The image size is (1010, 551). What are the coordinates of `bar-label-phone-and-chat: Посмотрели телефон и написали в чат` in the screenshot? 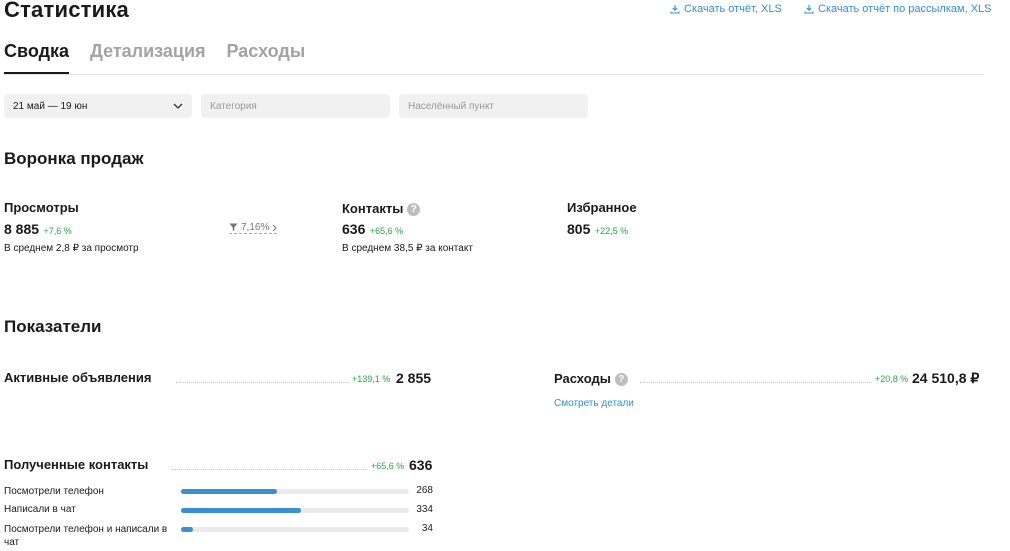 It's located at (86, 536).